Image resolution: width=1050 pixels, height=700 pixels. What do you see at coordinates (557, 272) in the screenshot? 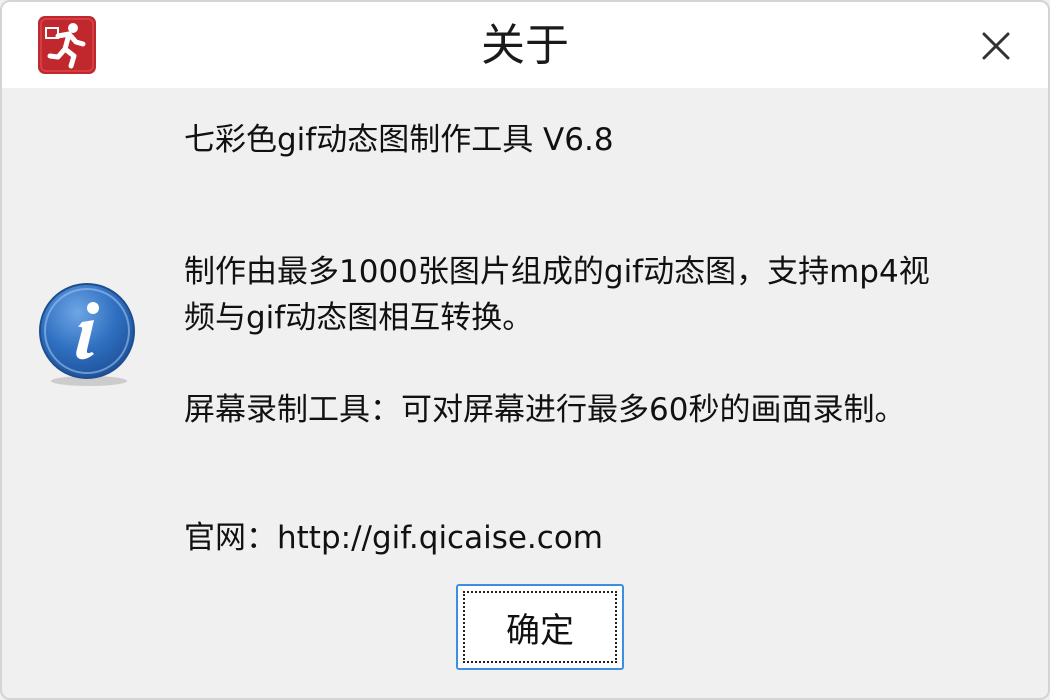
I see `description-line-1: 制作由最多1000张图片组成的gif动态图，支持mp4视` at bounding box center [557, 272].